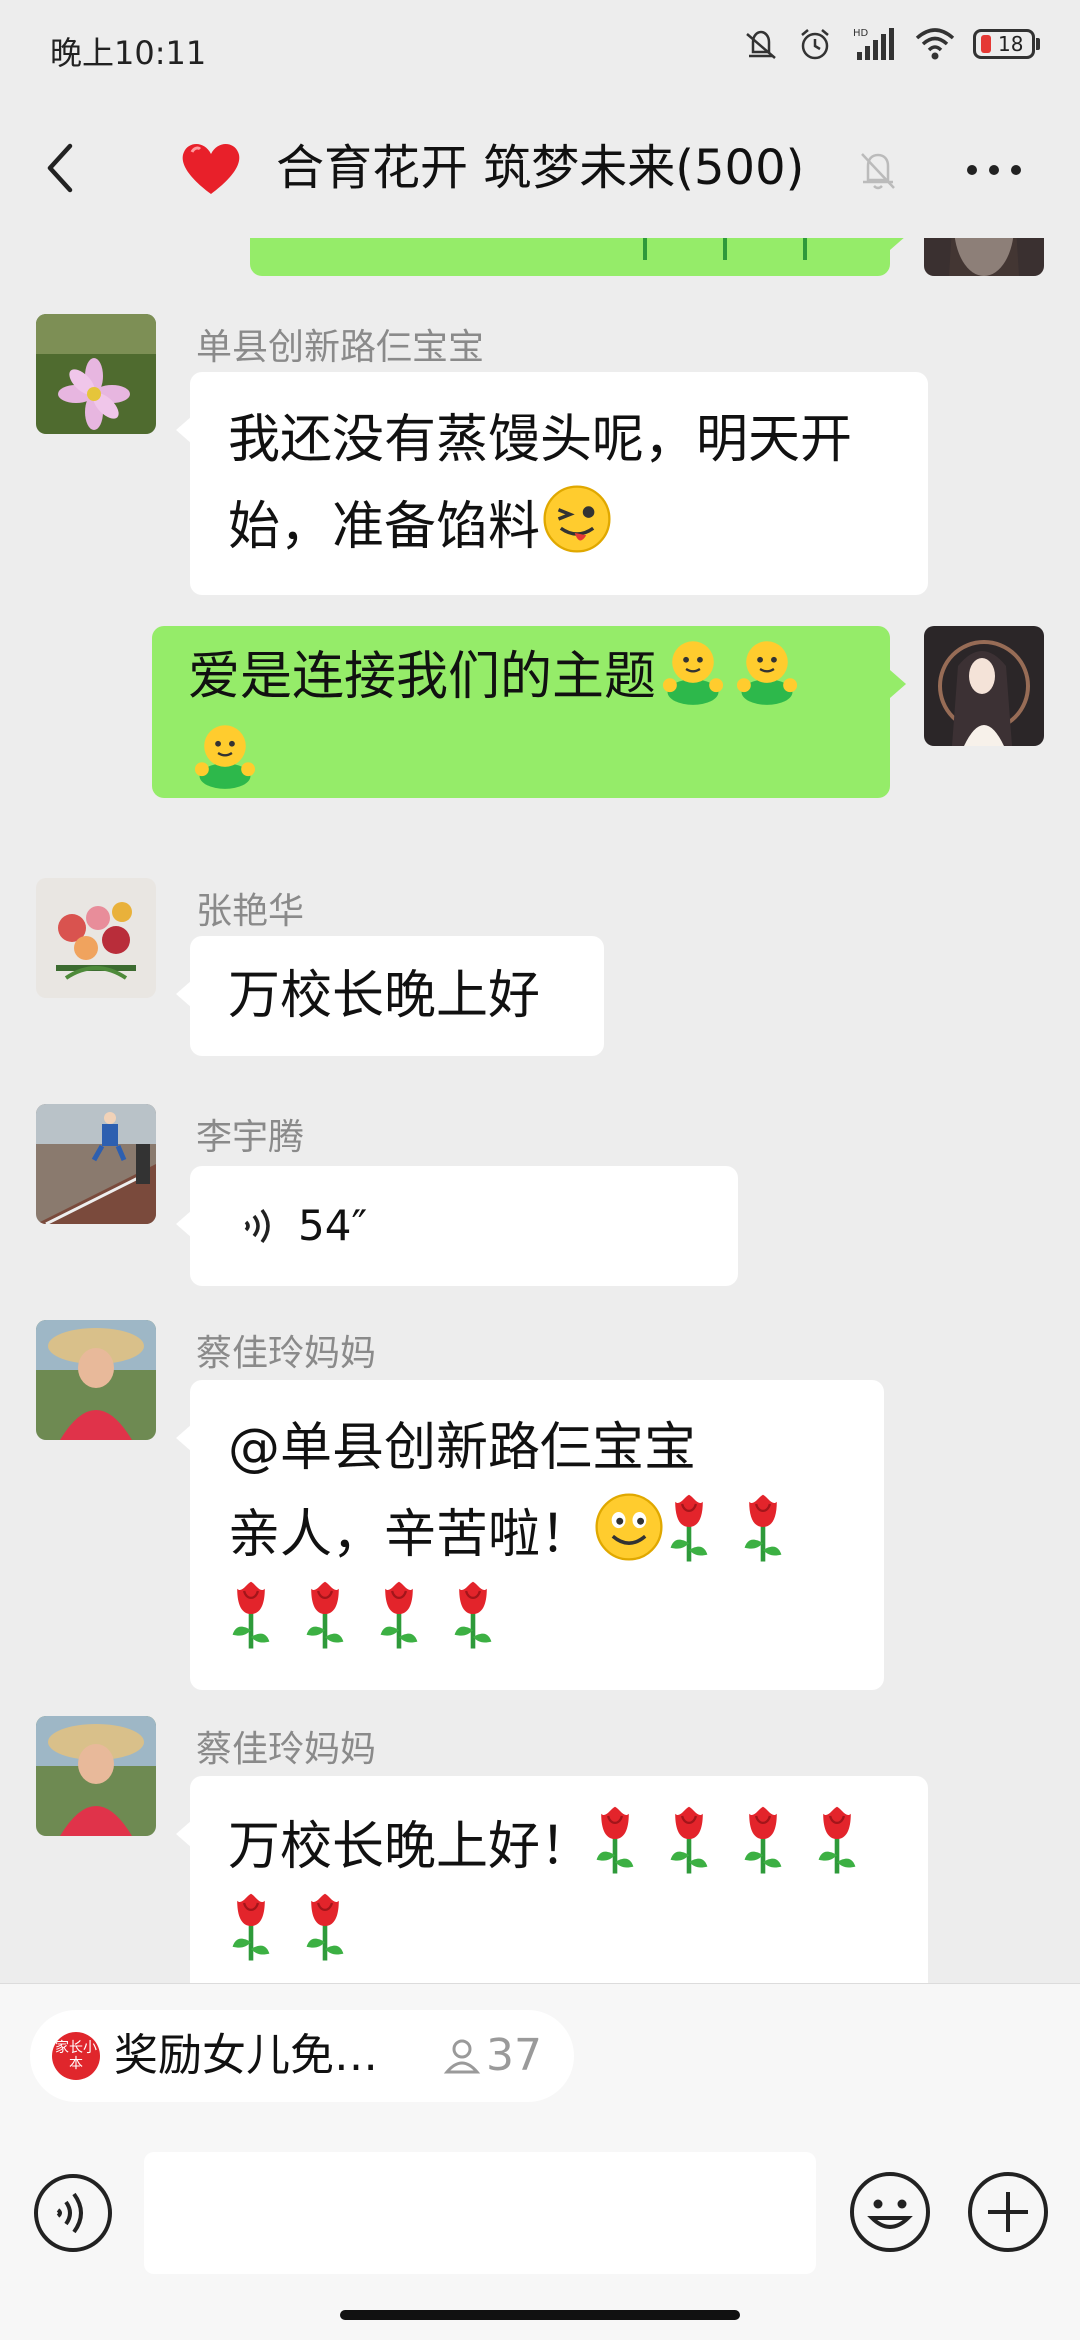 This screenshot has height=2340, width=1080. What do you see at coordinates (128, 53) in the screenshot?
I see `status-time: 晚上10:11` at bounding box center [128, 53].